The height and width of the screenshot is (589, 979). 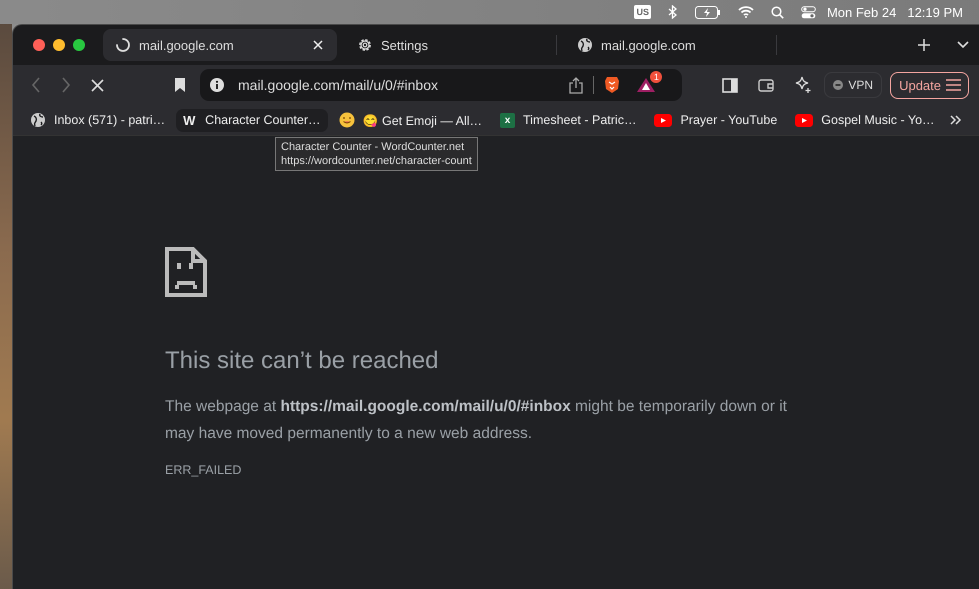 I want to click on lion-shield-icon, so click(x=612, y=85).